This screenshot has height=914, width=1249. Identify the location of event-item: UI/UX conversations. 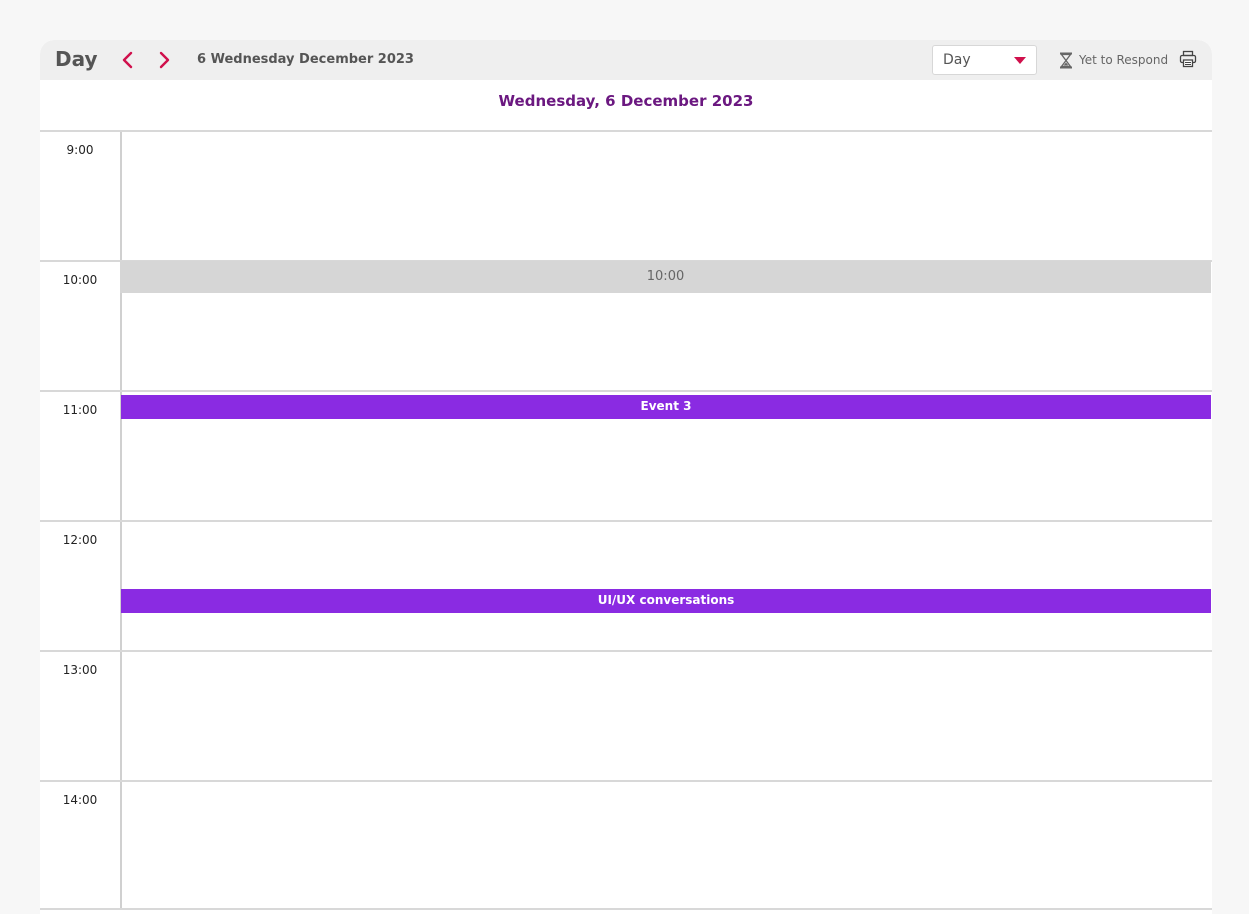
(666, 601).